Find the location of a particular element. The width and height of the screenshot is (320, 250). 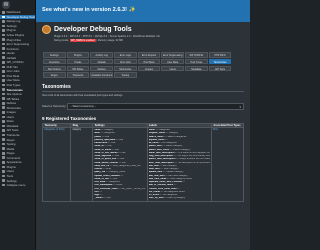

sidebar-item-label: Shortcodes is located at coordinates (13, 107).